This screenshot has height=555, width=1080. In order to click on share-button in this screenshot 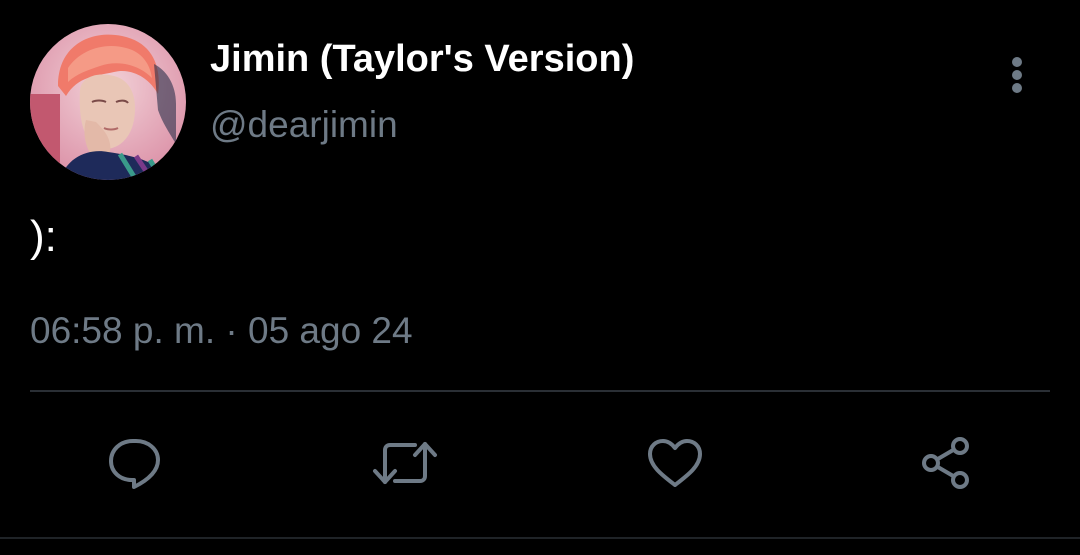, I will do `click(945, 463)`.